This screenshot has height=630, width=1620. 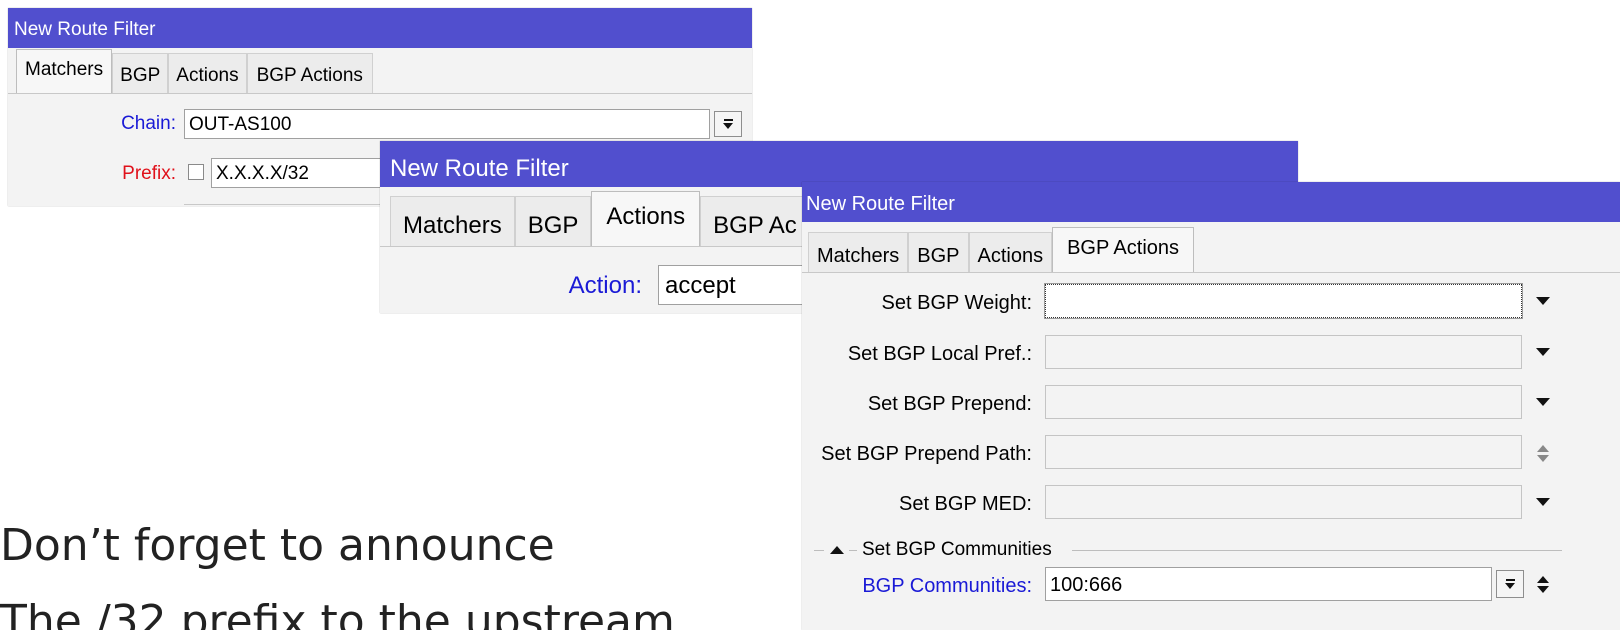 What do you see at coordinates (149, 173) in the screenshot?
I see `prefix-label: Prefix:` at bounding box center [149, 173].